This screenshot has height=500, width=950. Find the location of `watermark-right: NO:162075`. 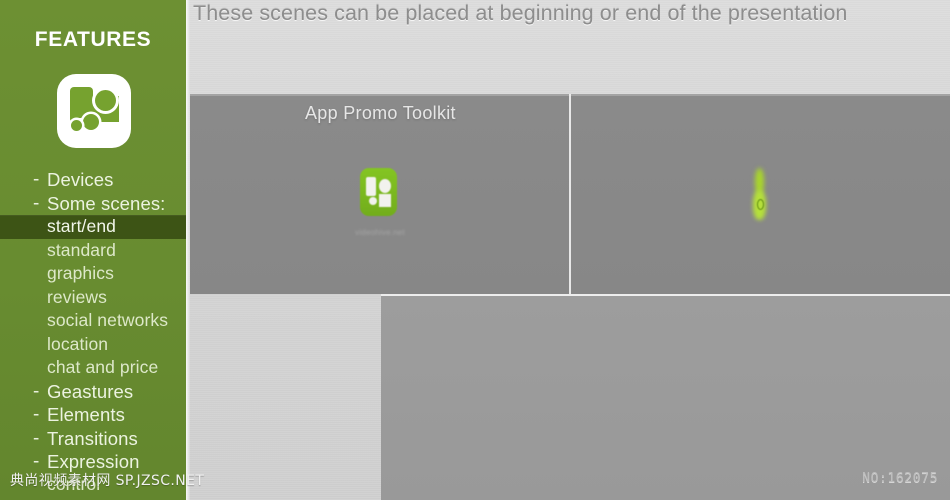

watermark-right: NO:162075 is located at coordinates (900, 478).